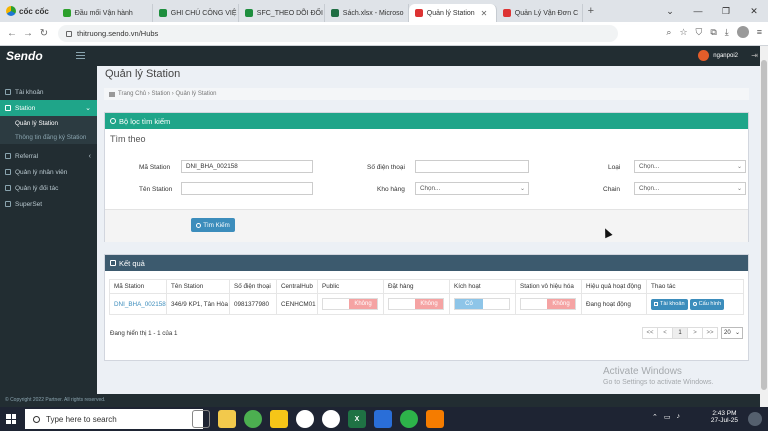  Describe the element at coordinates (690, 166) in the screenshot. I see `loai-select: Chọn... ⌄` at that location.